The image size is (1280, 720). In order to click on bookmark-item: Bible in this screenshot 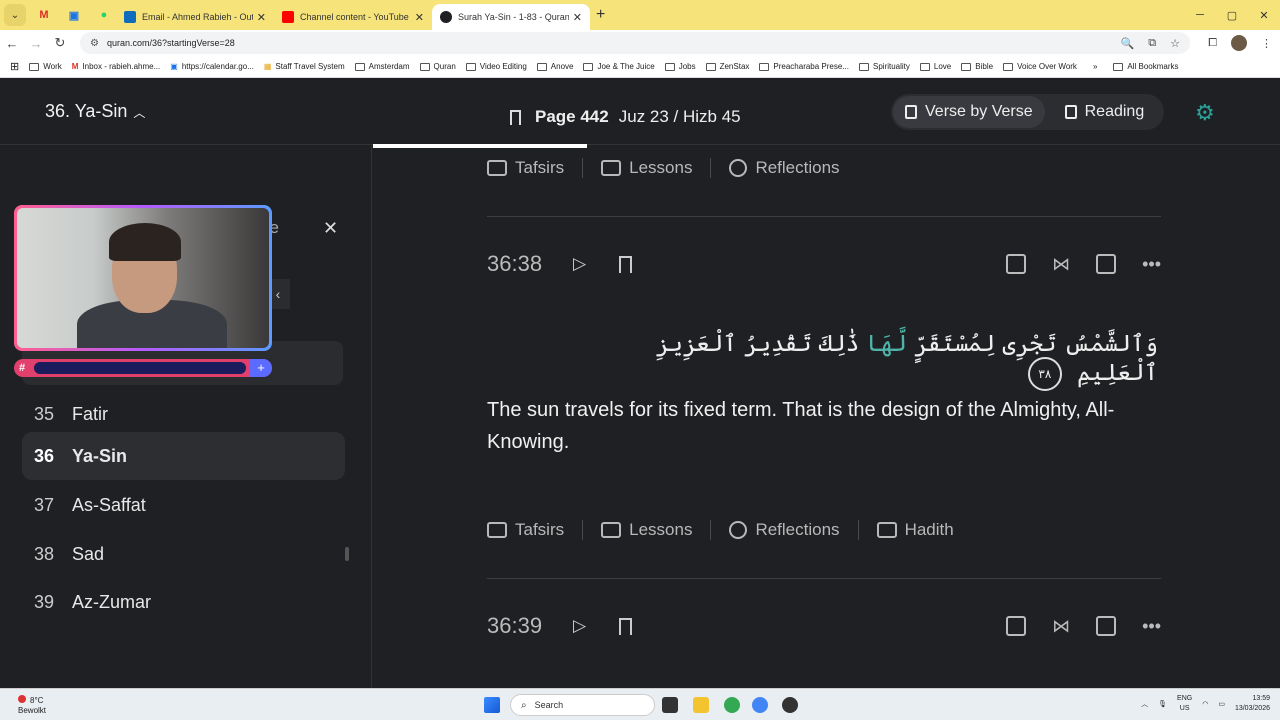, I will do `click(977, 66)`.